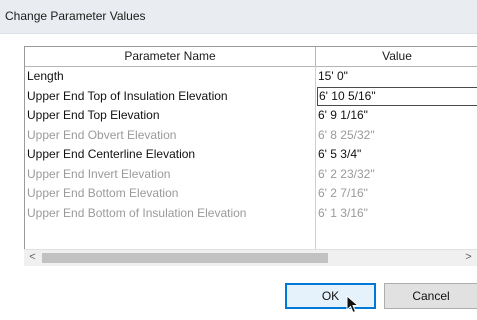  Describe the element at coordinates (238, 17) in the screenshot. I see `title-bar: Change Parameter Values` at that location.